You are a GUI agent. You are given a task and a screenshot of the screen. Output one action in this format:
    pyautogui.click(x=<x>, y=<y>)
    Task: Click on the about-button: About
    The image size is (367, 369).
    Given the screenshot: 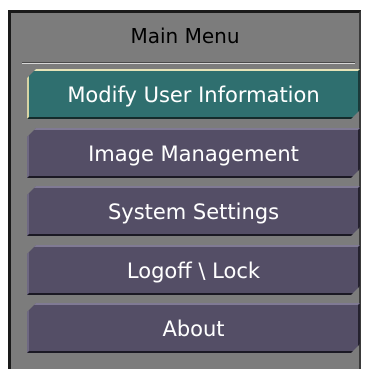 What is the action you would take?
    pyautogui.click(x=193, y=328)
    